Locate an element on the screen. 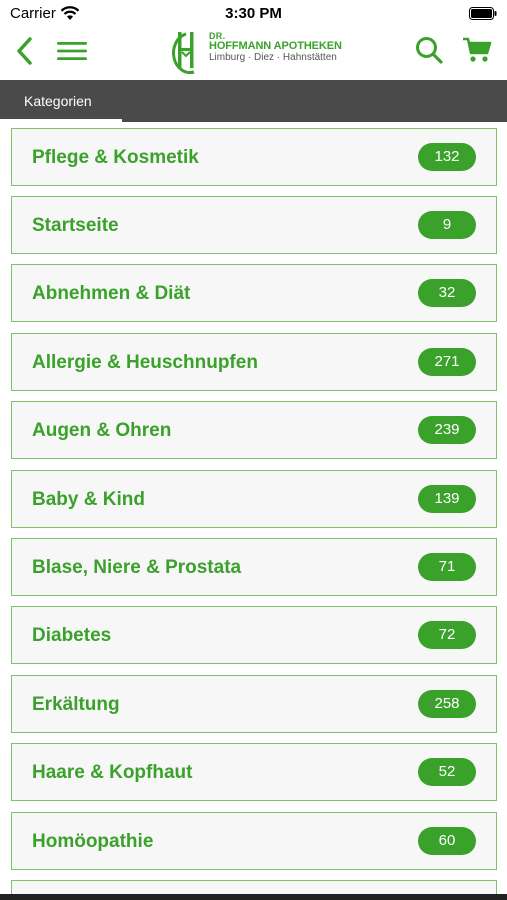  tab-kategorien: Kategorien is located at coordinates (61, 101).